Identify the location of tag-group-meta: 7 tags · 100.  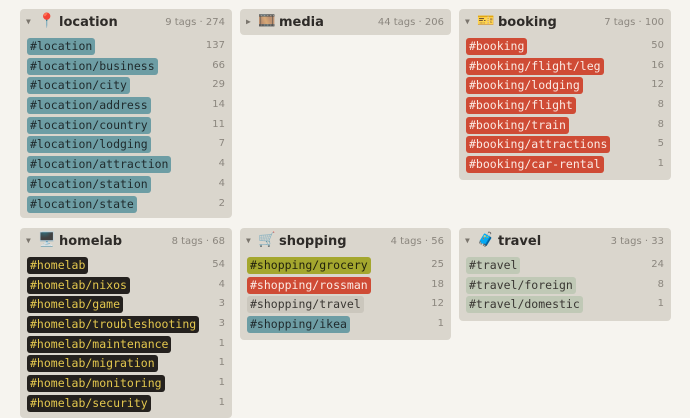
(634, 22).